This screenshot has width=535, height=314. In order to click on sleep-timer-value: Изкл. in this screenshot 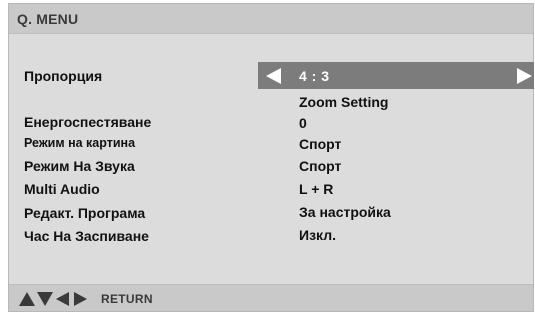, I will do `click(317, 235)`.